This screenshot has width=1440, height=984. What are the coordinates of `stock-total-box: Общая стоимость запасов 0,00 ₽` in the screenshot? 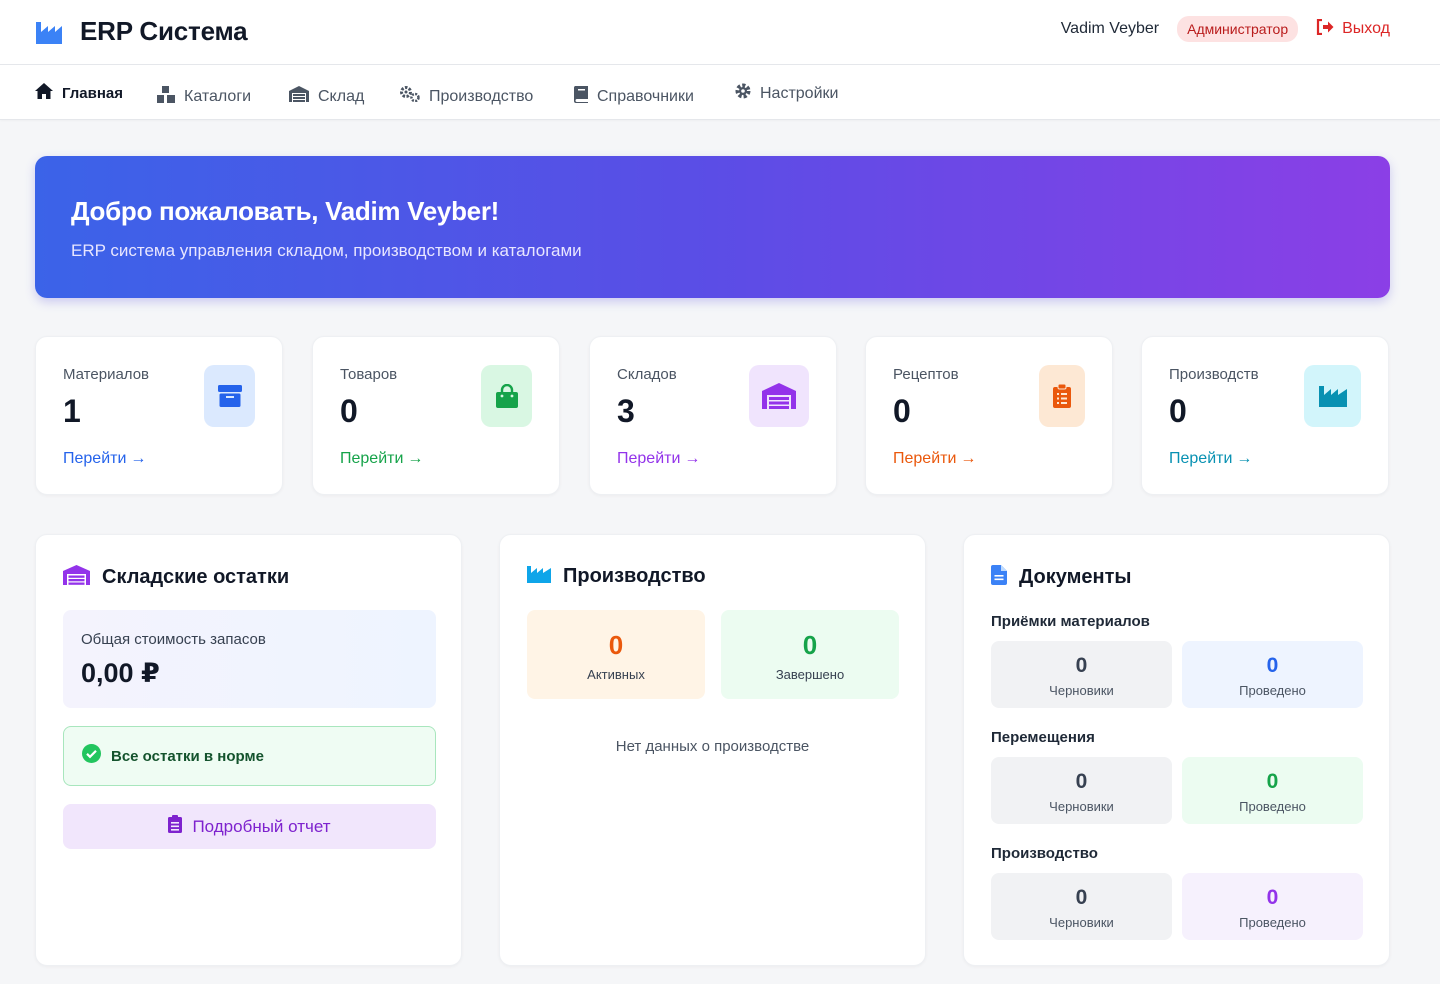 It's located at (249, 659).